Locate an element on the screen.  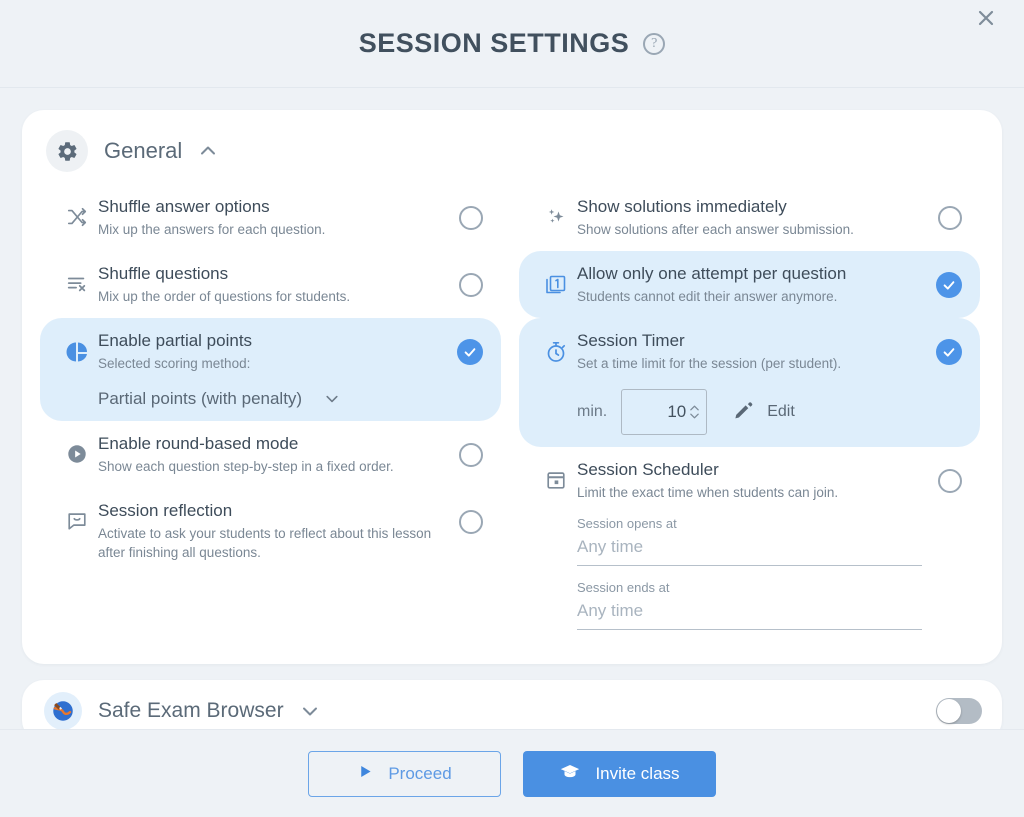
setting-title: Session Scheduler is located at coordinates (648, 469).